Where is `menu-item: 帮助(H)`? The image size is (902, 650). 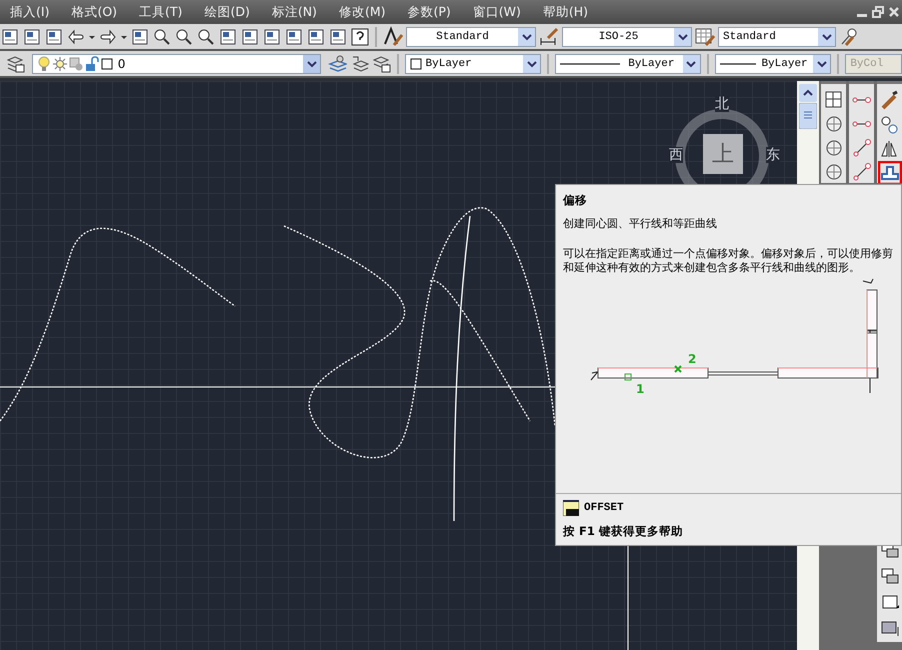
menu-item: 帮助(H) is located at coordinates (565, 12).